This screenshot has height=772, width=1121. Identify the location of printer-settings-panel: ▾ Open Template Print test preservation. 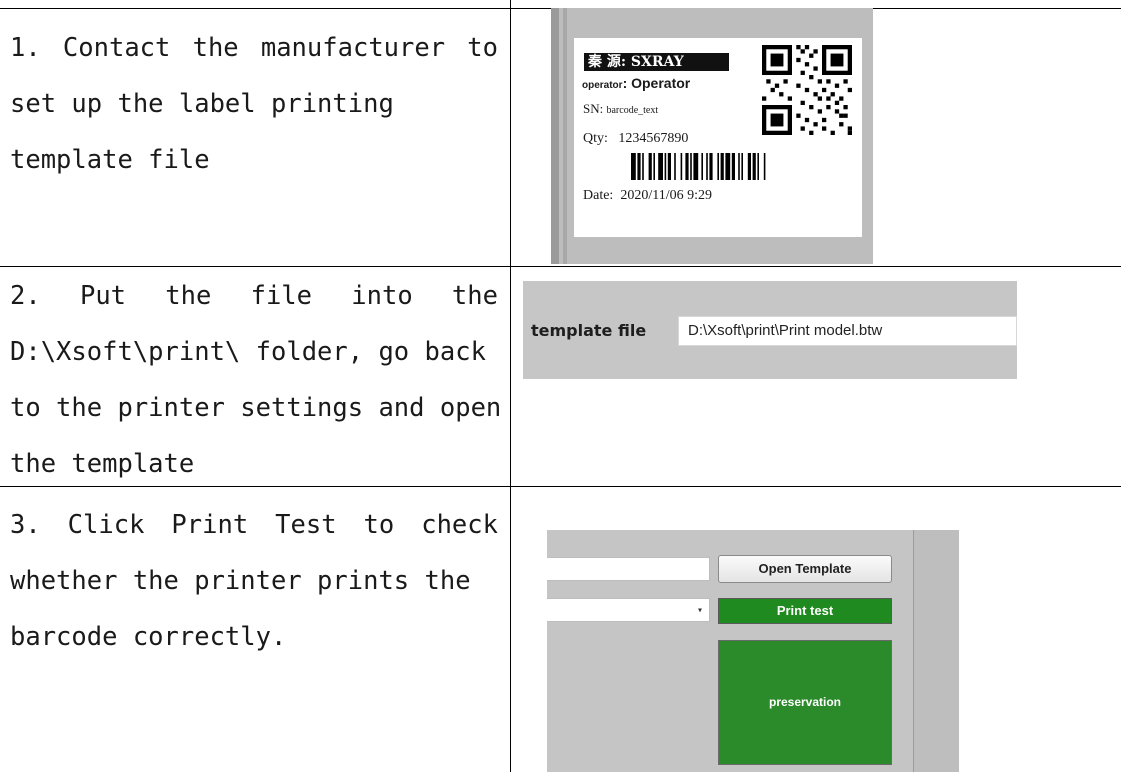
(753, 651).